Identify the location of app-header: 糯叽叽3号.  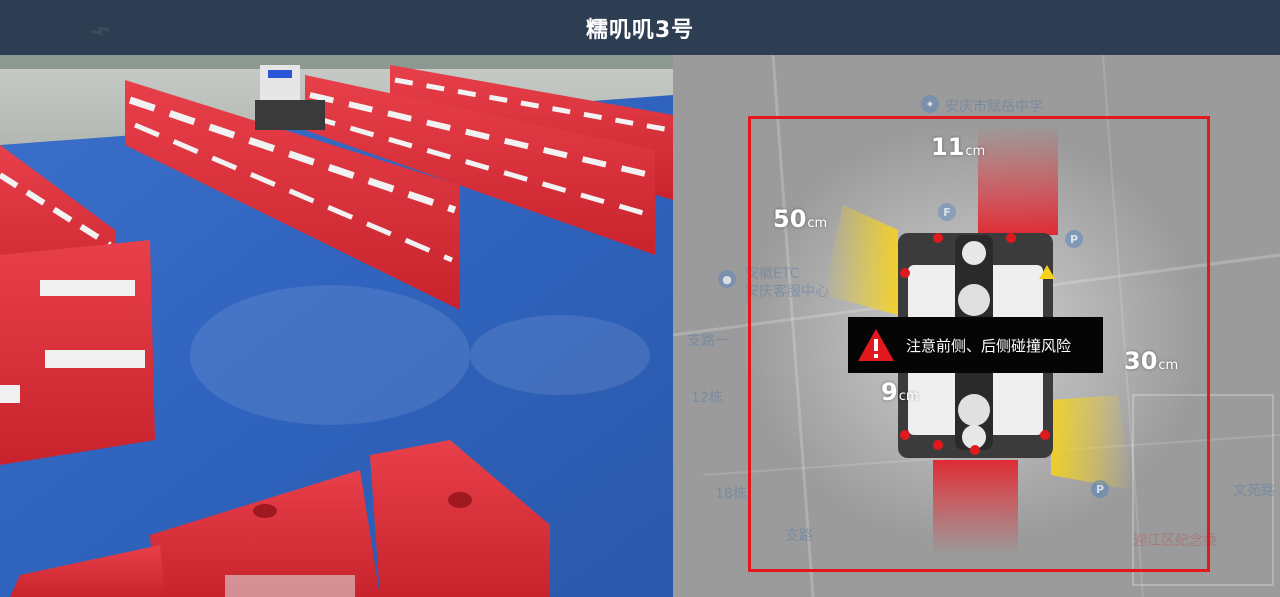
(640, 27).